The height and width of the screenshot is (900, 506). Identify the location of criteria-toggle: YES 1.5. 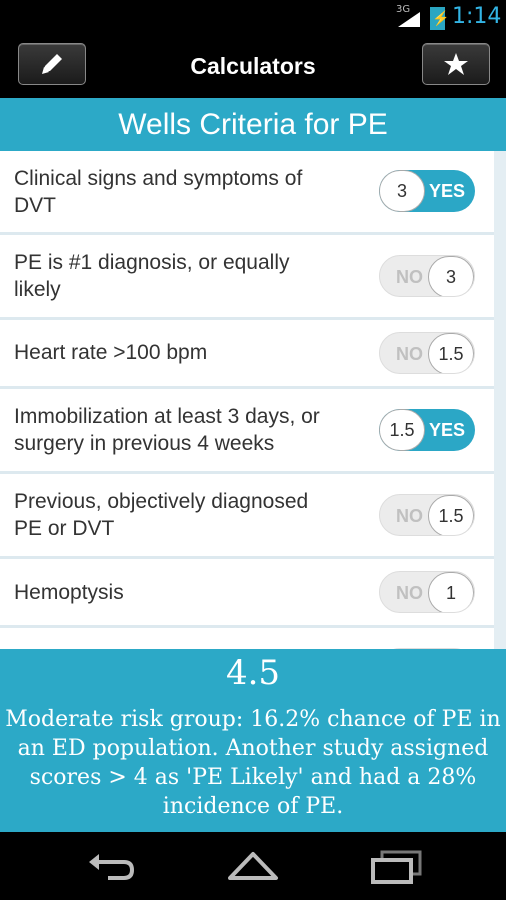
(427, 430).